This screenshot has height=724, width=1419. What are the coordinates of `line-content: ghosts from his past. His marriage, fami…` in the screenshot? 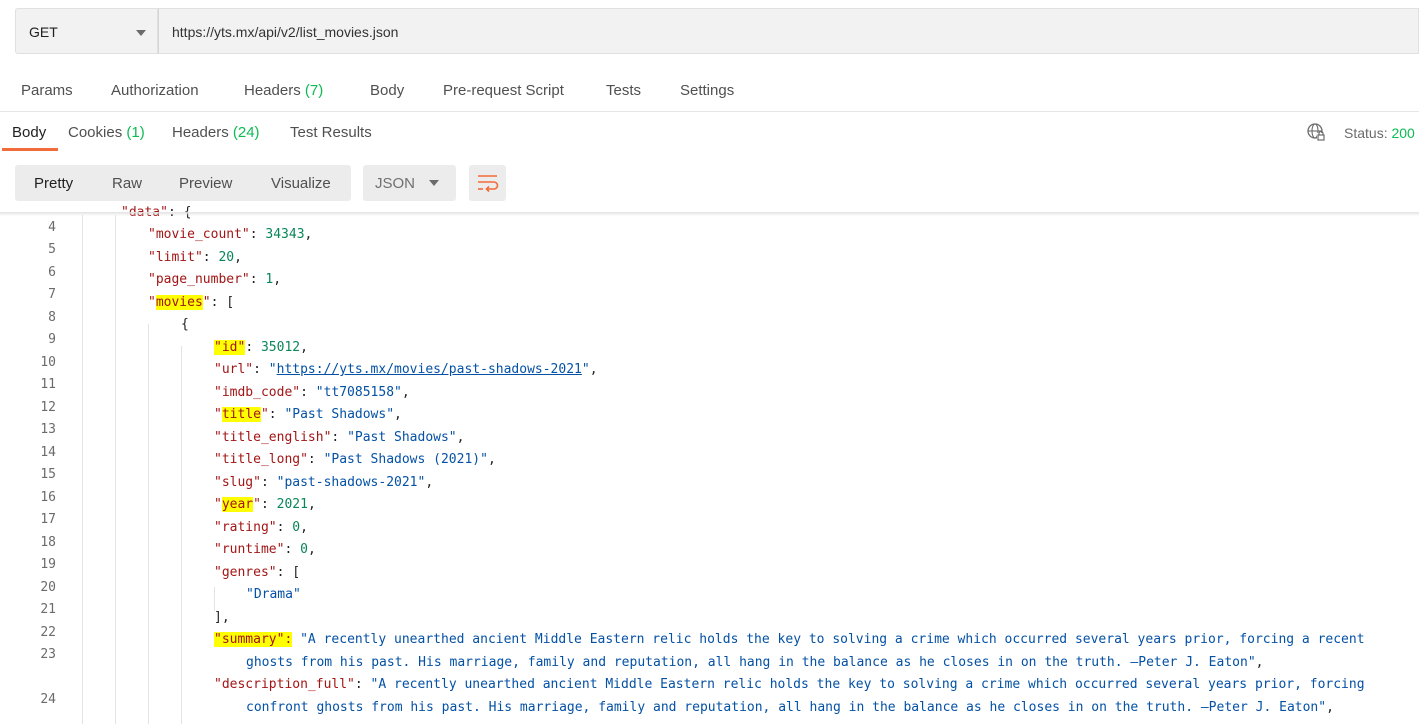 It's located at (754, 662).